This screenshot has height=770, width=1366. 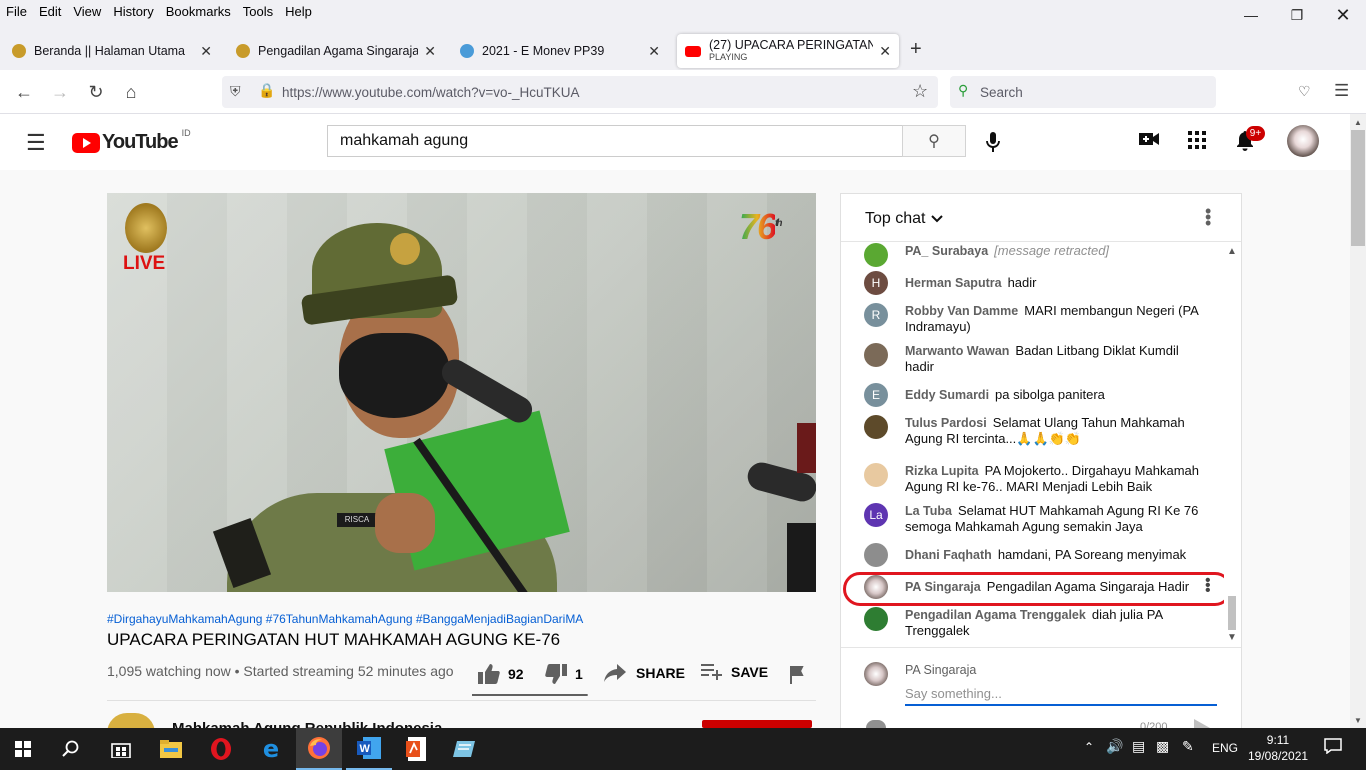 What do you see at coordinates (1188, 746) in the screenshot?
I see `pen-icon: ✎` at bounding box center [1188, 746].